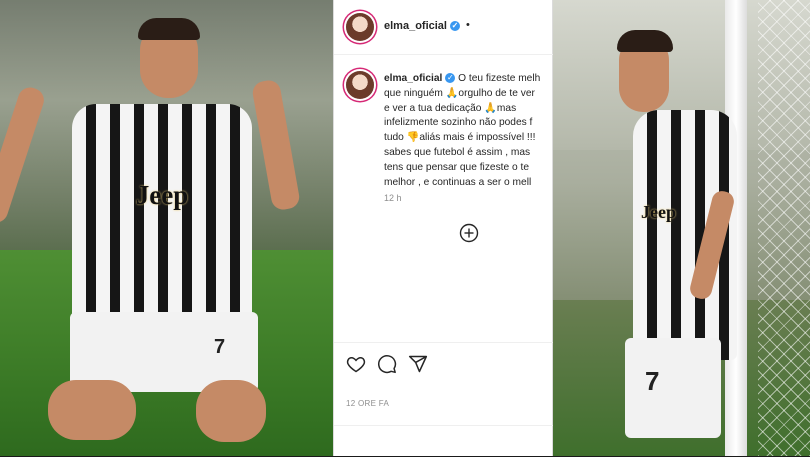 This screenshot has width=810, height=457. I want to click on share-icon, so click(418, 364).